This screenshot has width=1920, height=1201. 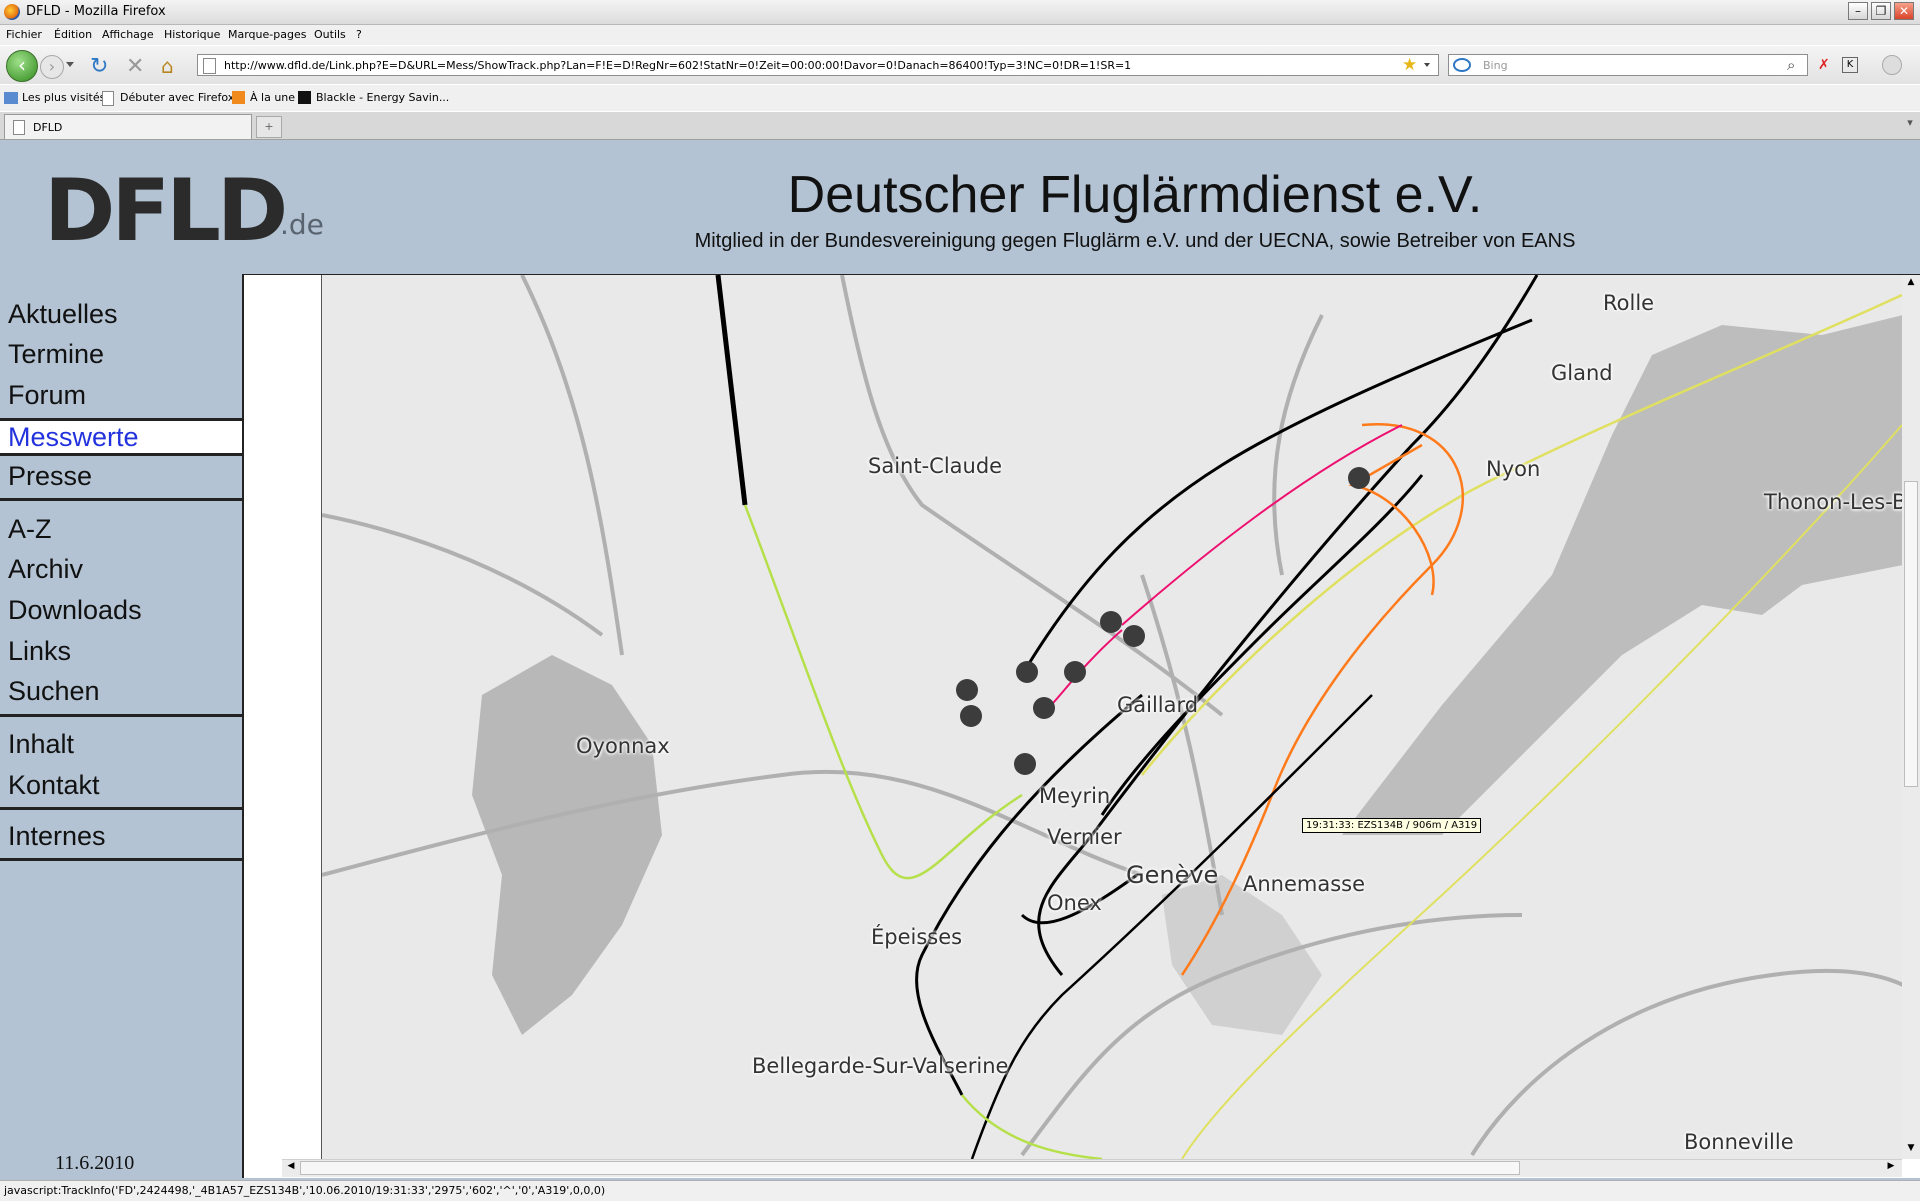 I want to click on nav-forum: Forum, so click(x=122, y=395).